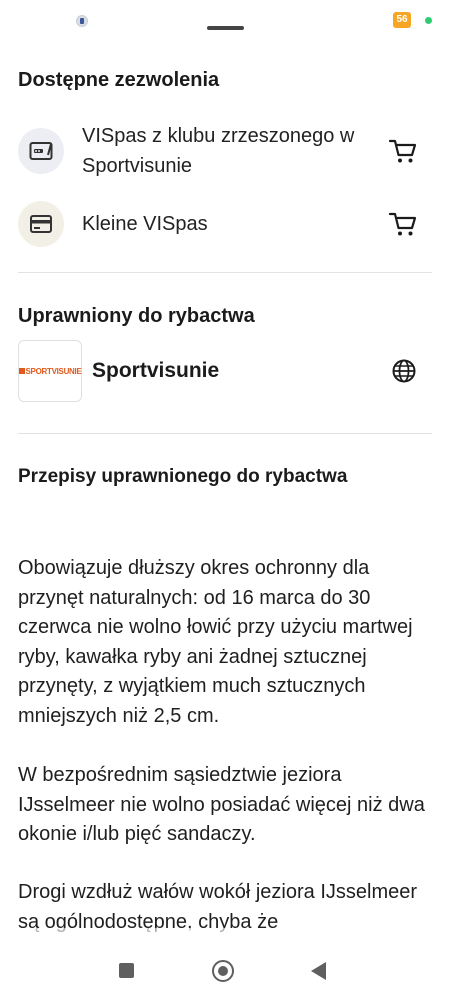  I want to click on home-button, so click(223, 971).